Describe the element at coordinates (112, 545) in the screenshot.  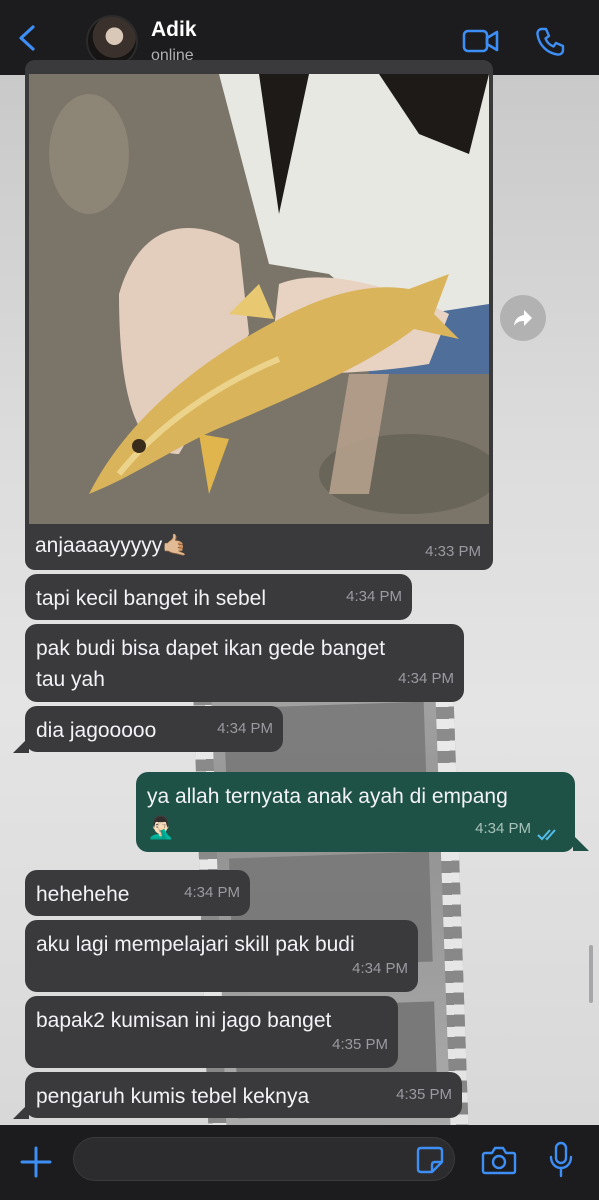
I see `image-caption: anjaaaayyyyy🤙🏼` at that location.